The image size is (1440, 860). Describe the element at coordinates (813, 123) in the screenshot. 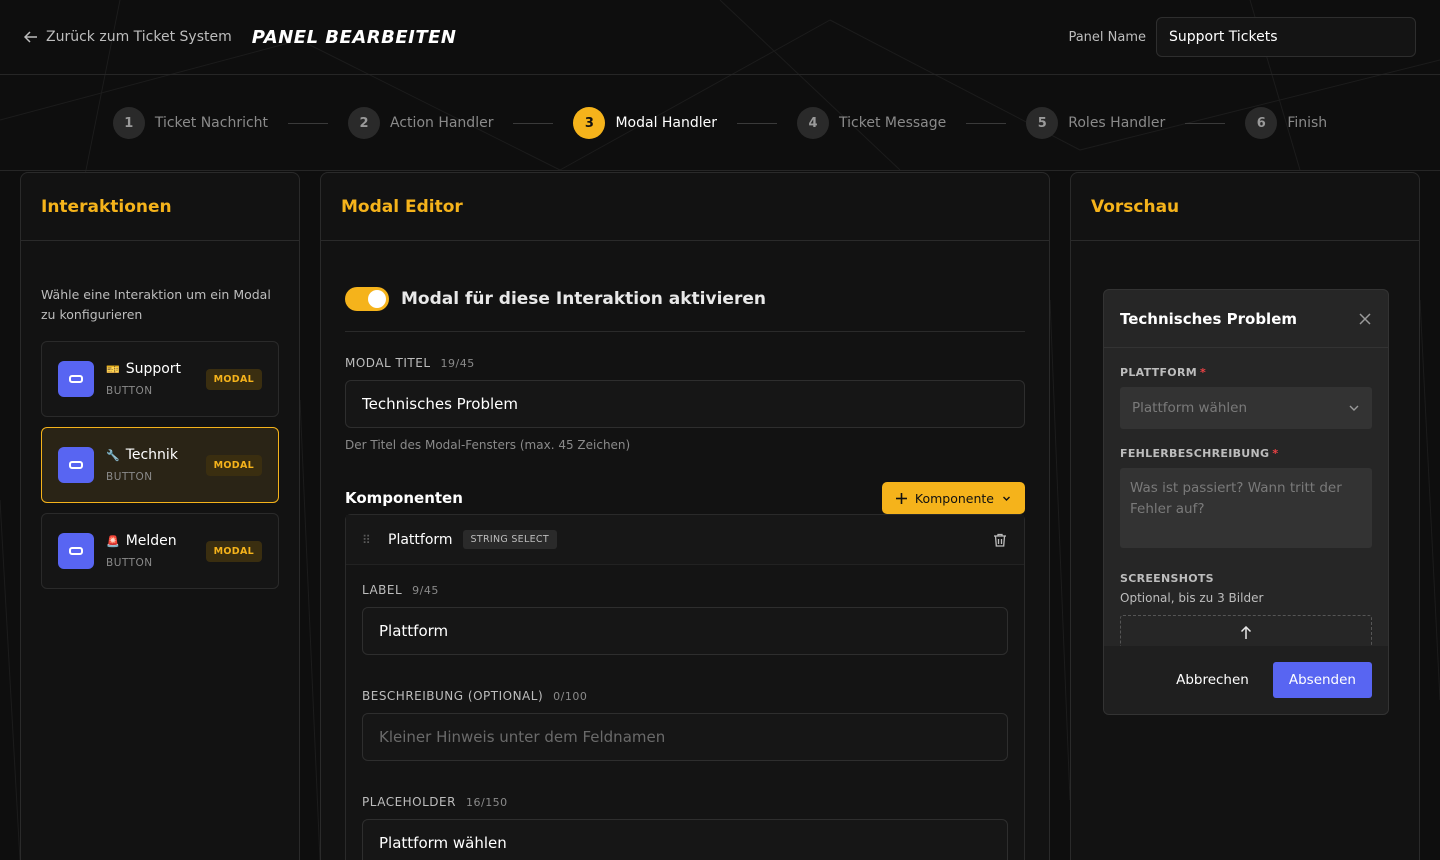

I see `step-number: 4` at that location.